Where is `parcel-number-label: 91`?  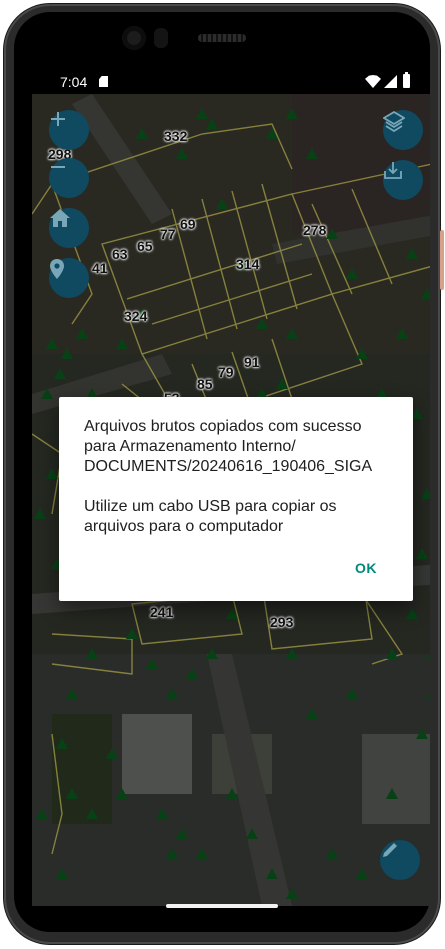 parcel-number-label: 91 is located at coordinates (252, 362).